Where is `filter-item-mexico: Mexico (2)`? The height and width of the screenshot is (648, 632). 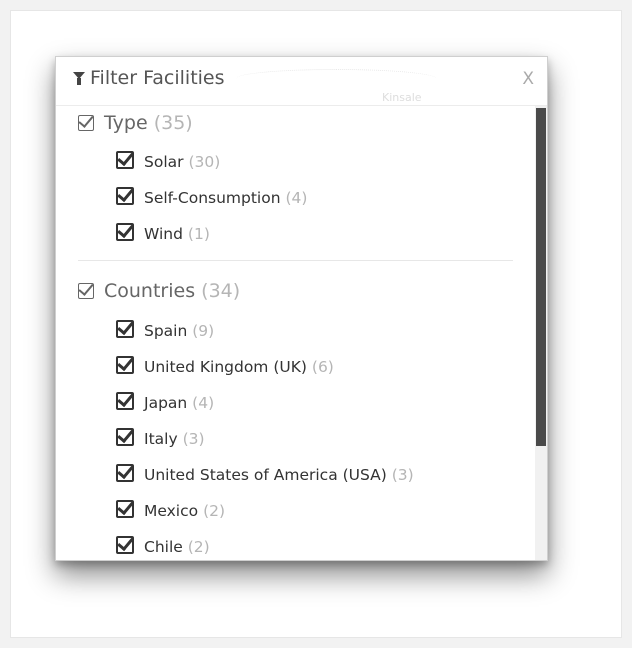
filter-item-mexico: Mexico (2) is located at coordinates (171, 508).